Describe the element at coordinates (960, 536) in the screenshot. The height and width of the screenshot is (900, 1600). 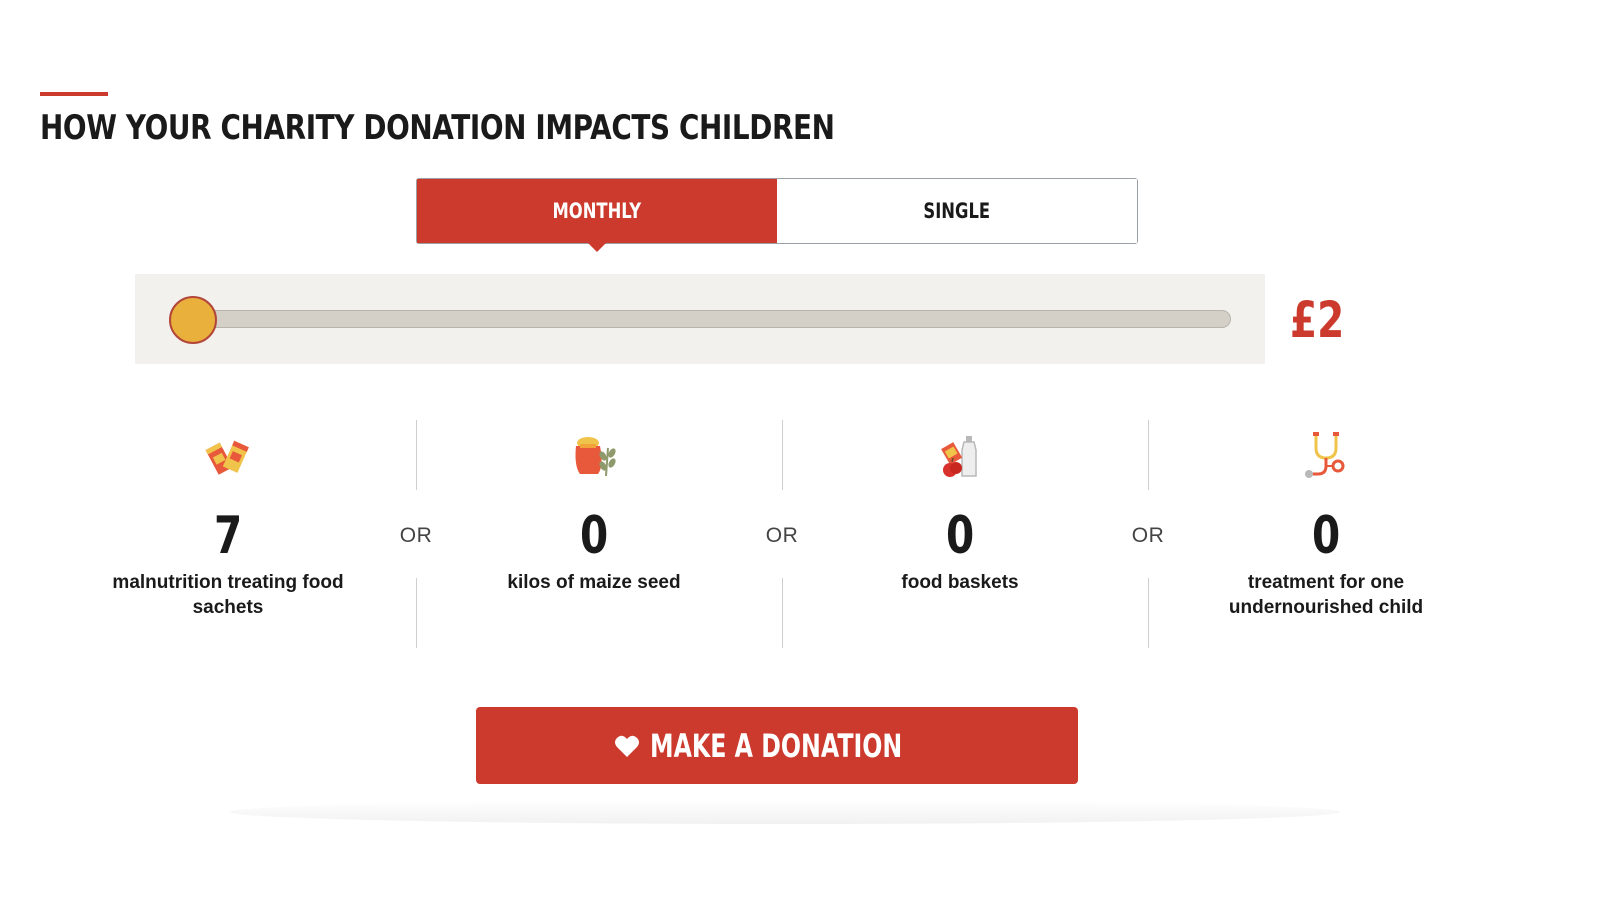
I see `impact-value-food-baskets: 0` at that location.